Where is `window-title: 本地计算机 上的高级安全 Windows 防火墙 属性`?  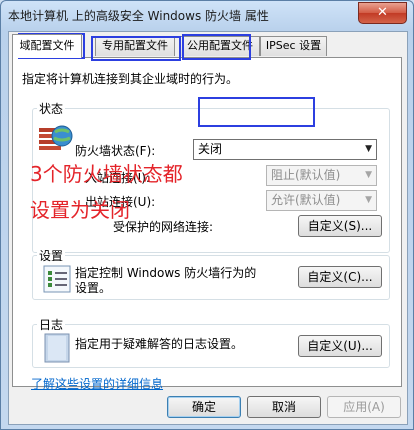
window-title: 本地计算机 上的高级安全 Windows 防火墙 属性 is located at coordinates (138, 16).